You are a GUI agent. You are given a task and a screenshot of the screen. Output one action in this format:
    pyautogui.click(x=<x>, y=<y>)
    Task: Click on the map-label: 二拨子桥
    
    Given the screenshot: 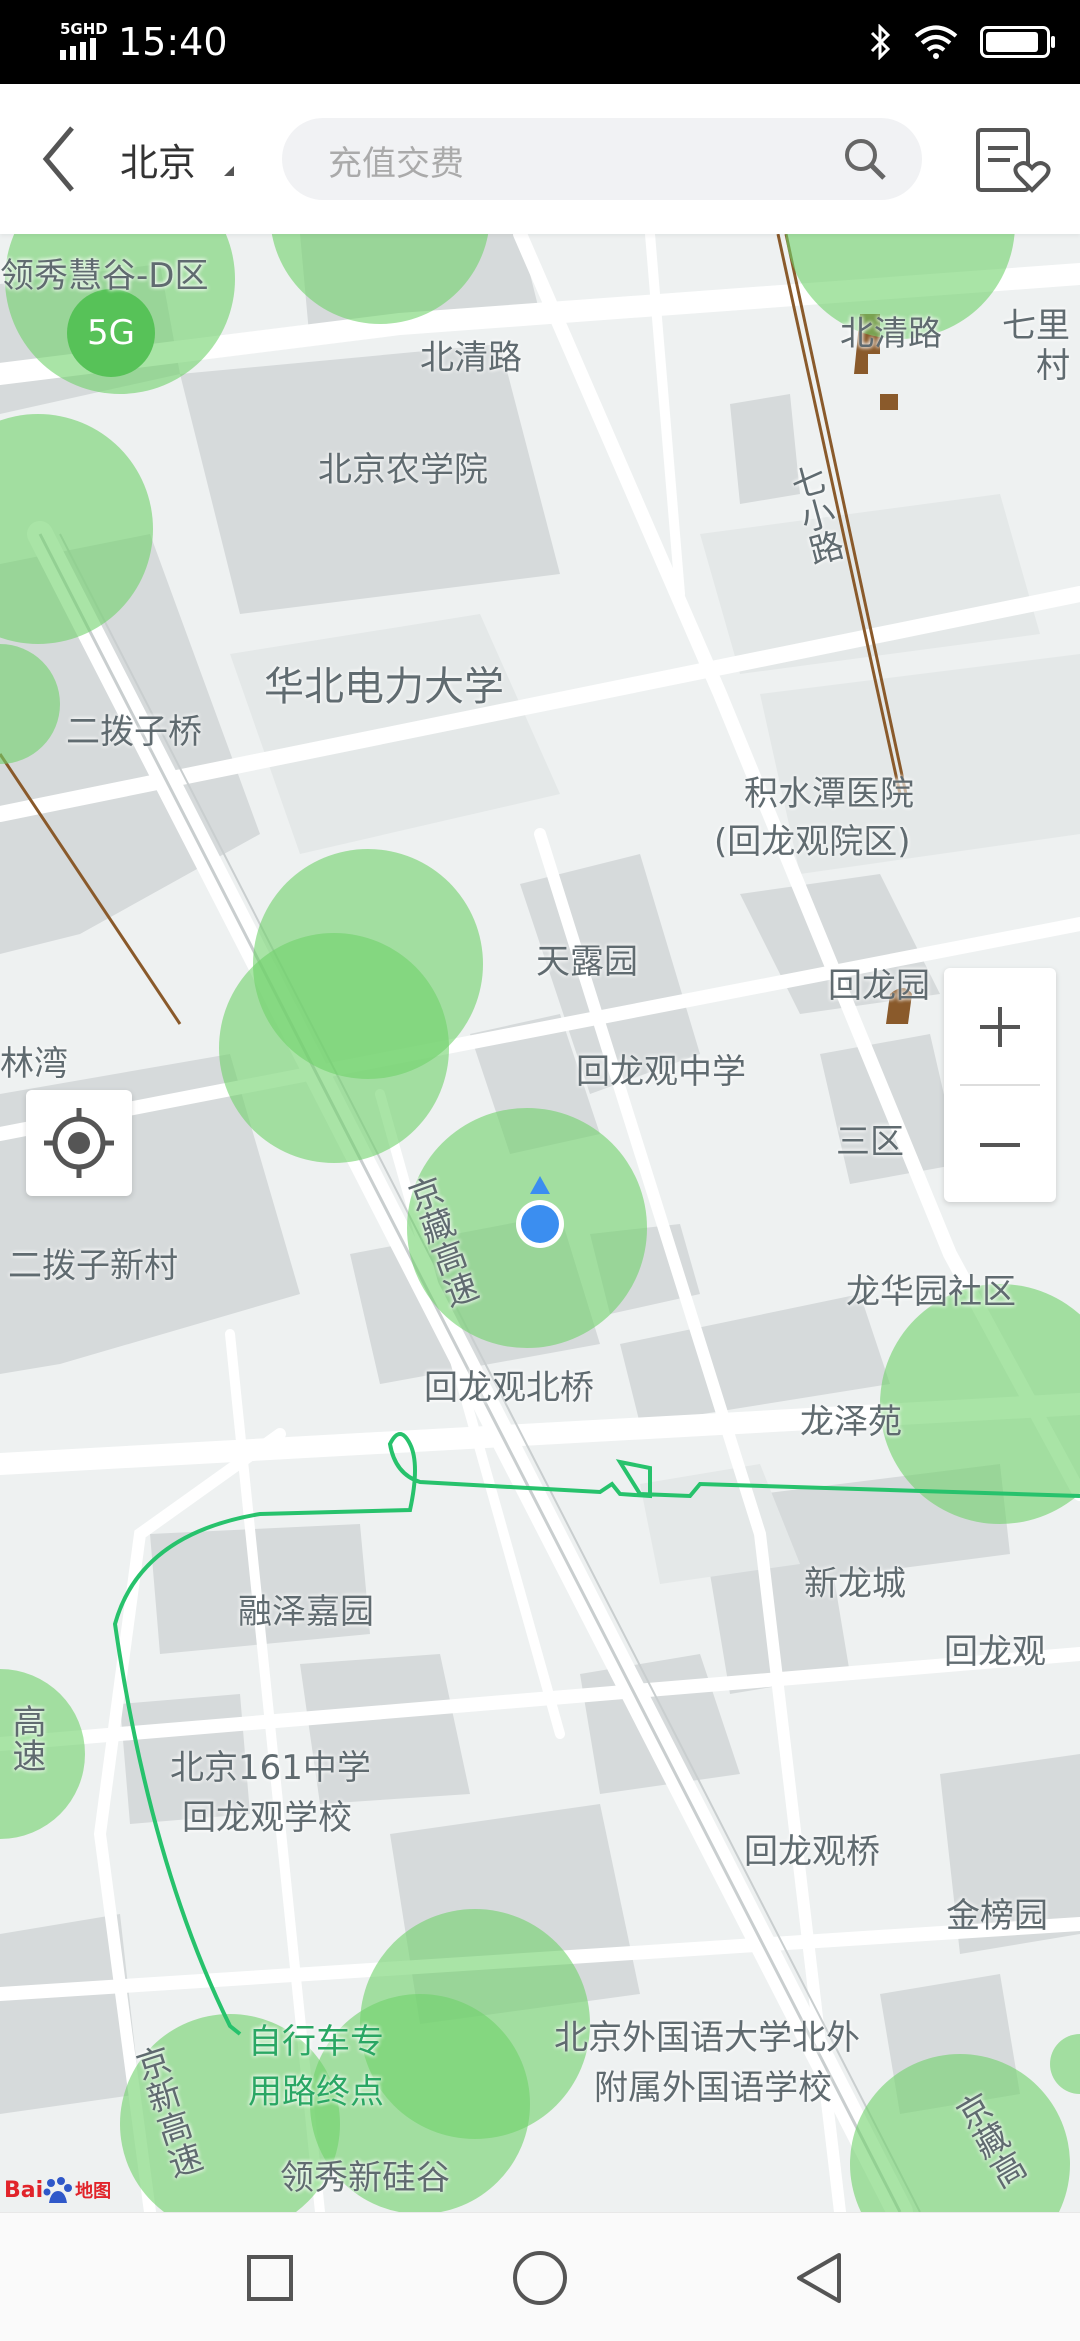 What is the action you would take?
    pyautogui.click(x=134, y=732)
    